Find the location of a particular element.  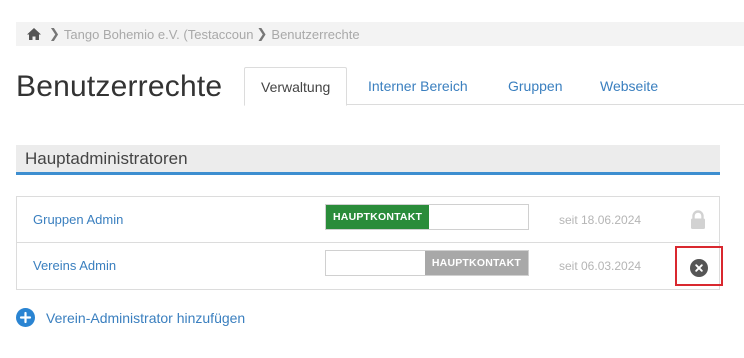

admin-name-link: Vereins Admin is located at coordinates (74, 266).